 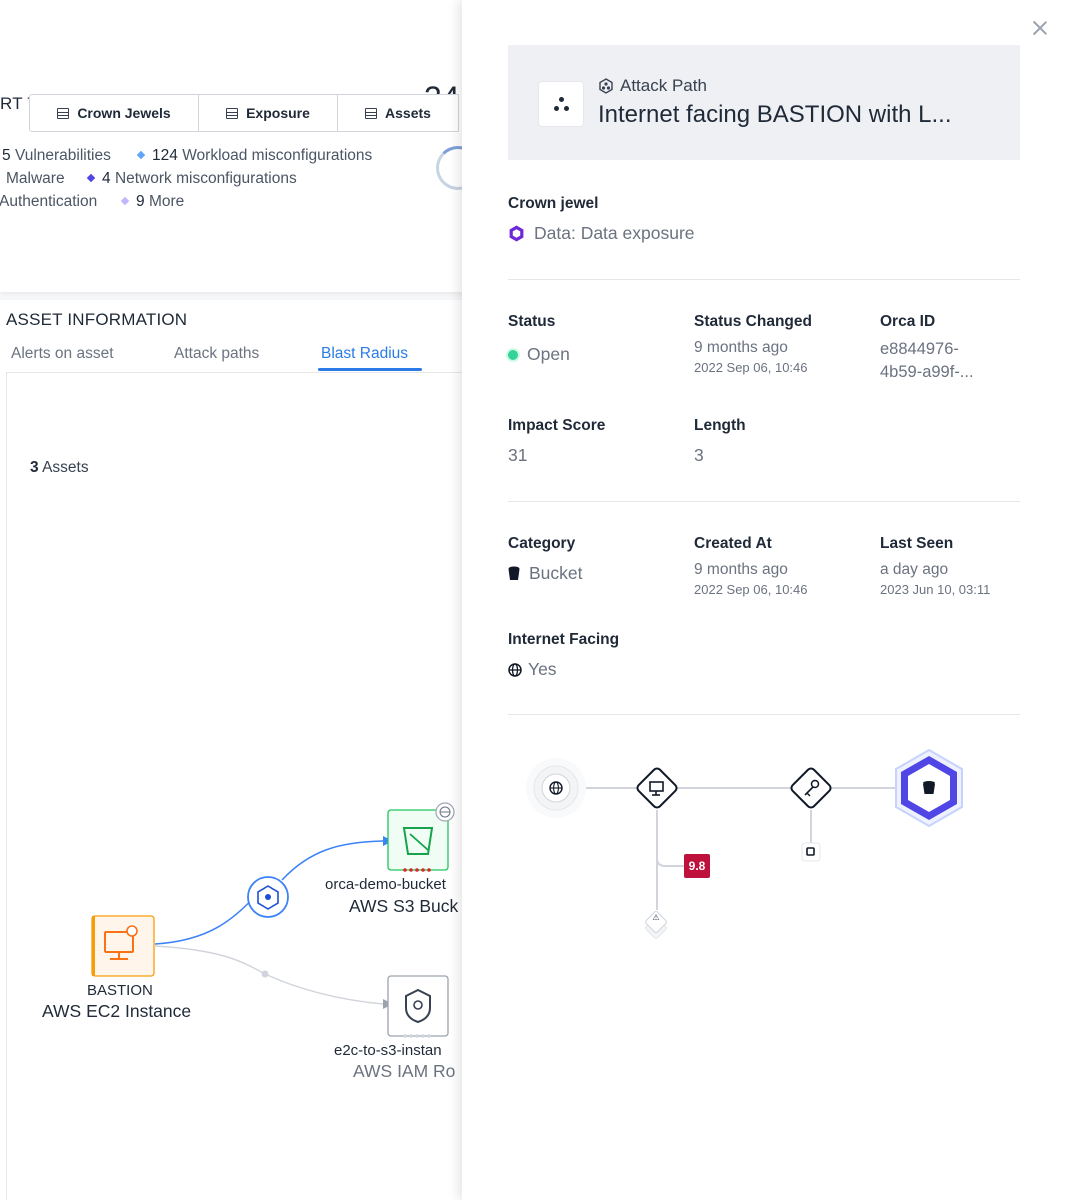 What do you see at coordinates (120, 990) in the screenshot?
I see `ec2-node-name: BASTION` at bounding box center [120, 990].